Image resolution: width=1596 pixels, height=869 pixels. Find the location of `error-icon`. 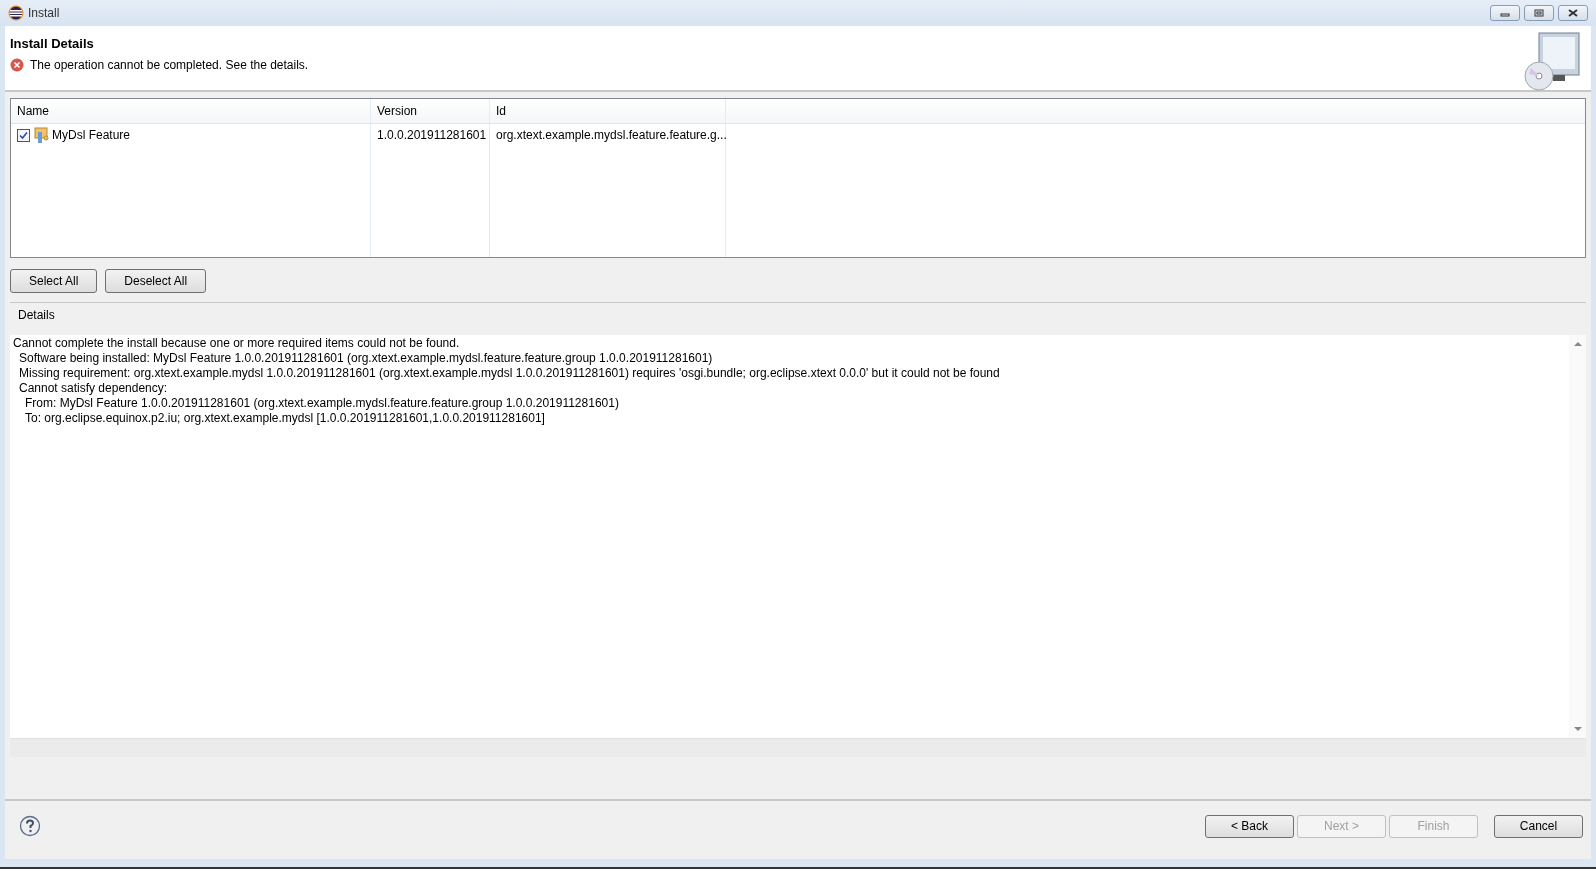

error-icon is located at coordinates (17, 65).